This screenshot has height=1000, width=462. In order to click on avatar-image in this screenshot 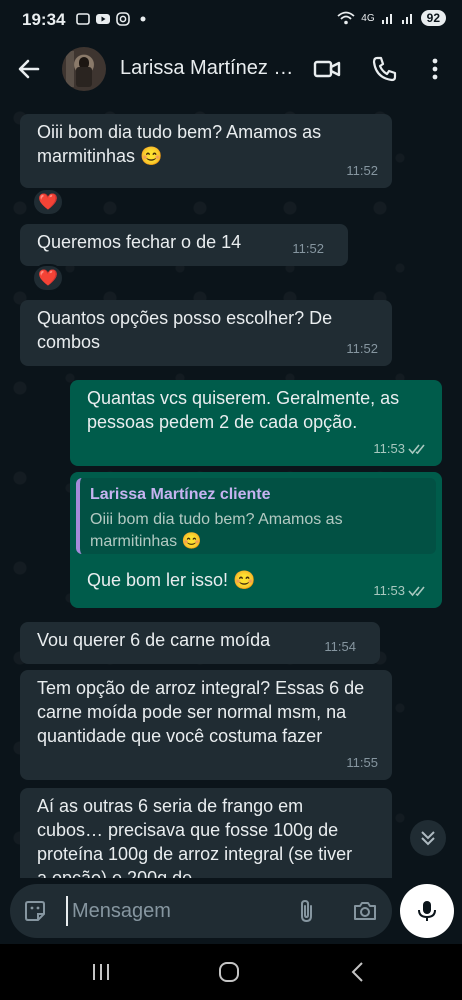, I will do `click(79, 69)`.